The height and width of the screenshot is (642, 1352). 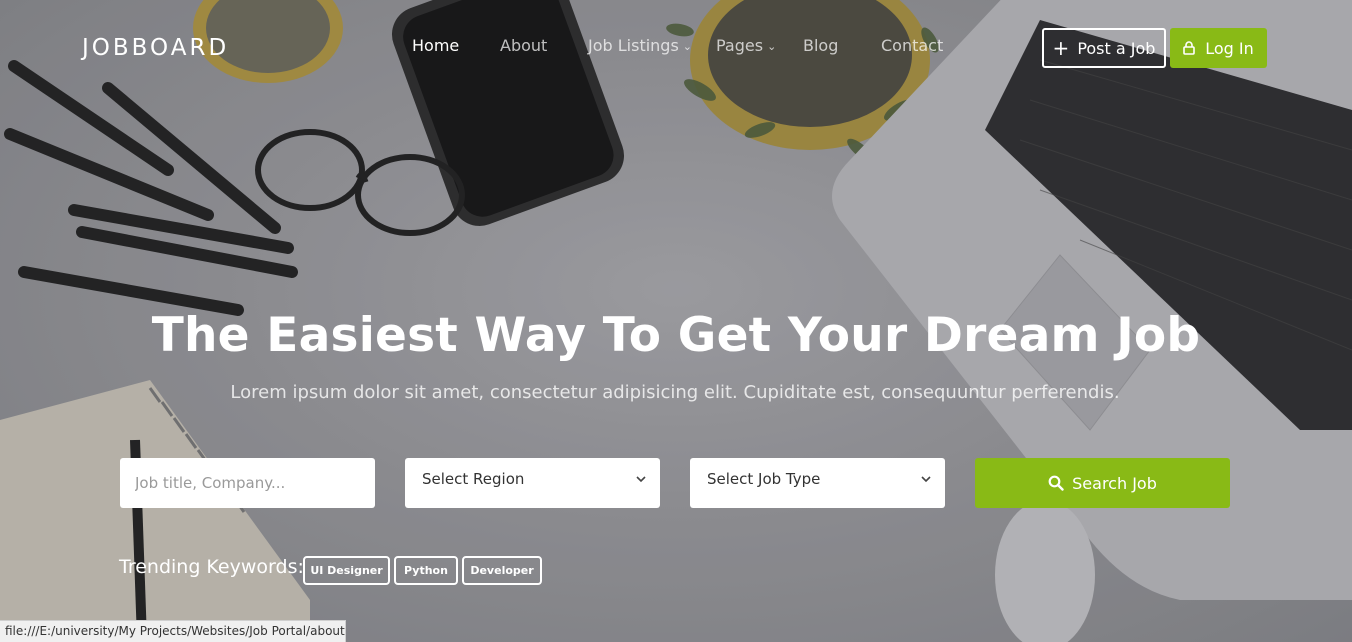 I want to click on nav-pages-label: Pages, so click(x=740, y=45).